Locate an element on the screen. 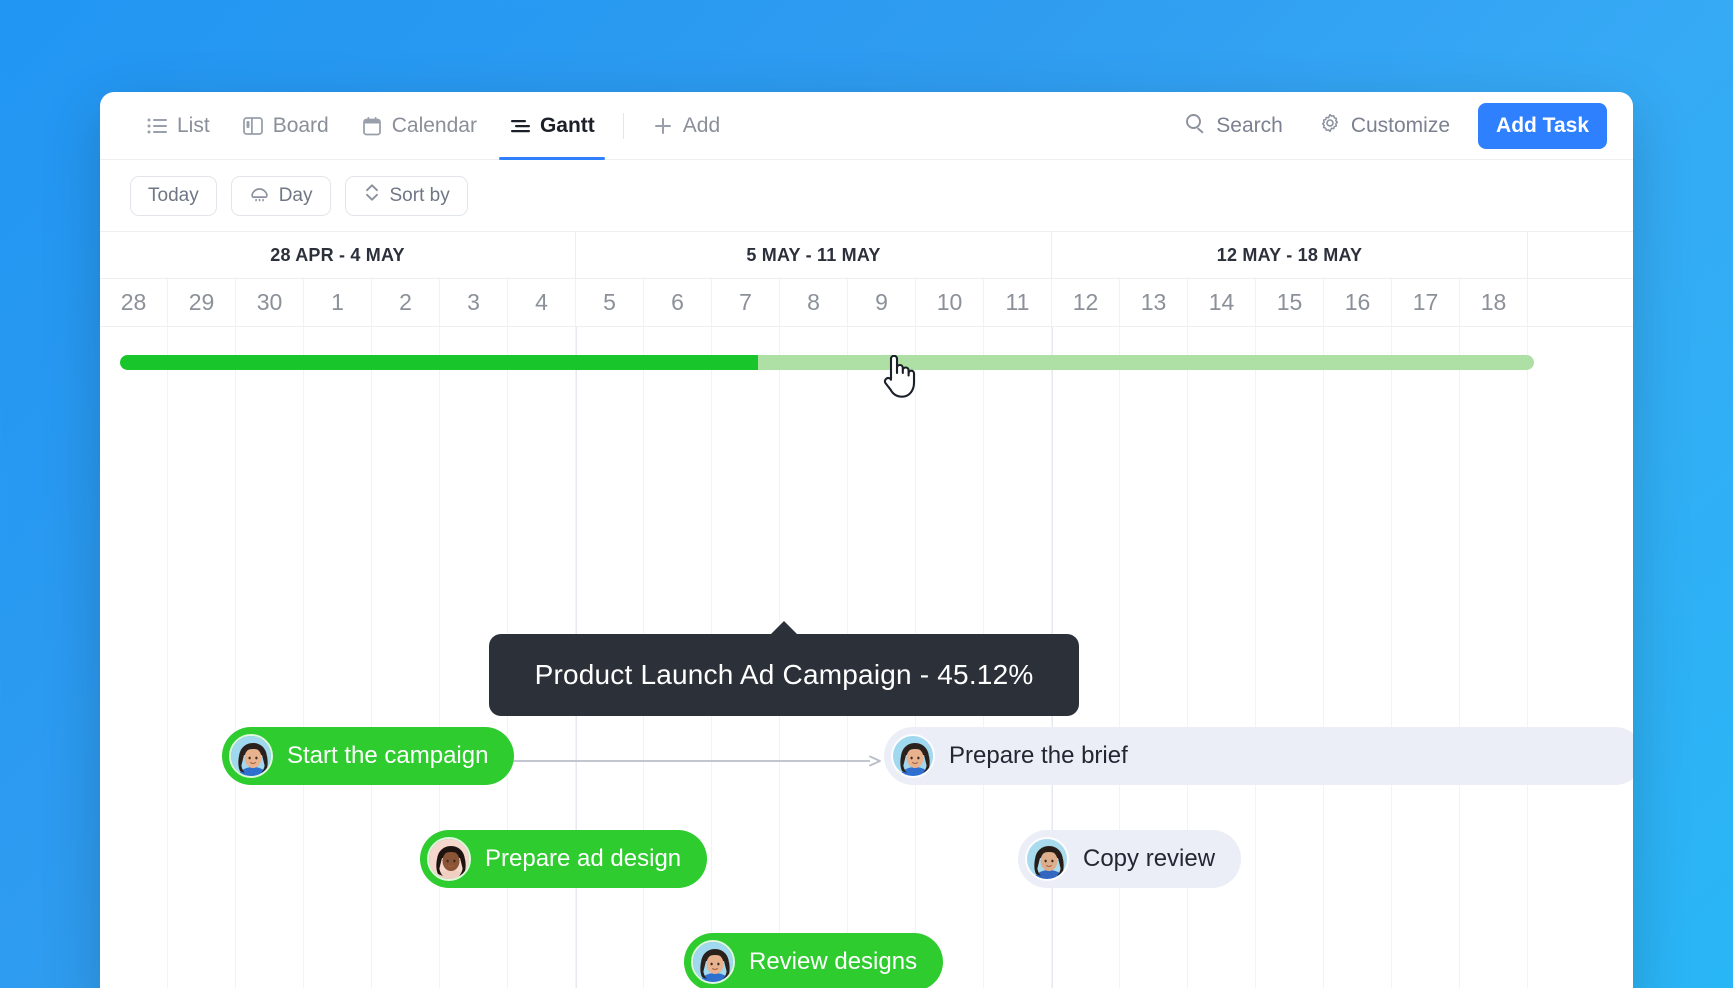  chevron-updown-icon is located at coordinates (372, 195).